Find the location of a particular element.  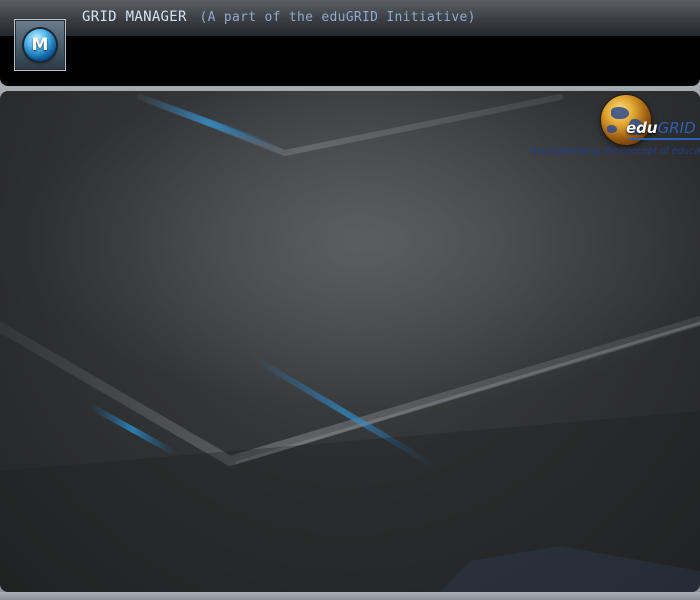

logo-wordmark: eduGRID is located at coordinates (661, 128).